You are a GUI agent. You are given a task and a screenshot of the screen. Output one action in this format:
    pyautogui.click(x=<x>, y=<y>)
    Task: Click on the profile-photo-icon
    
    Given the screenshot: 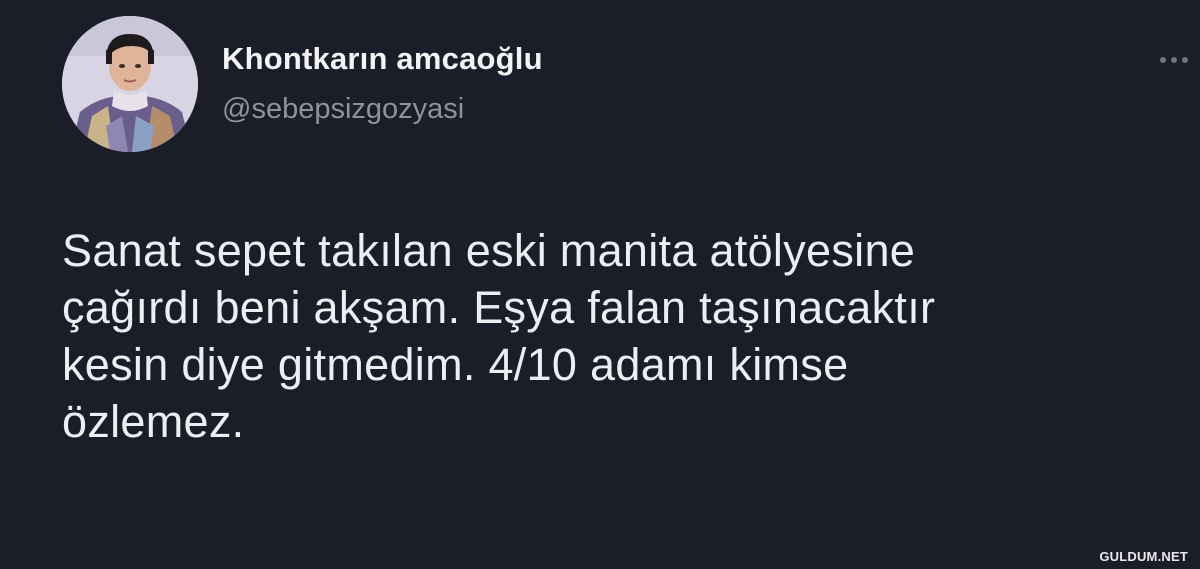 What is the action you would take?
    pyautogui.click(x=130, y=84)
    